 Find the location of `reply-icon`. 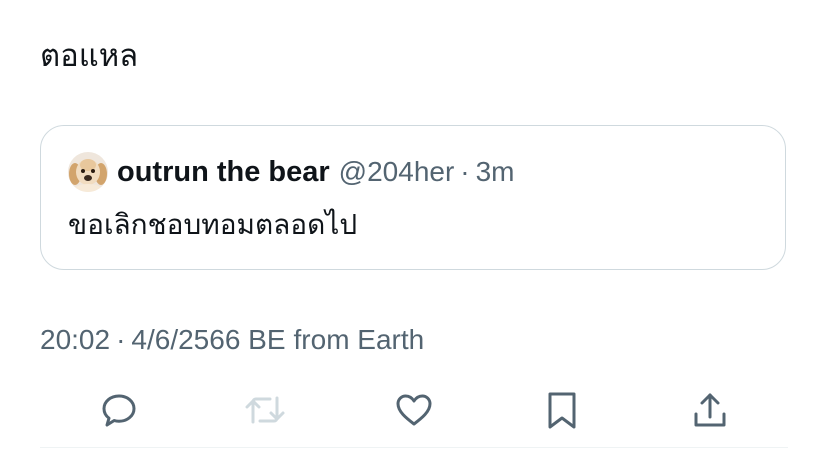

reply-icon is located at coordinates (119, 410).